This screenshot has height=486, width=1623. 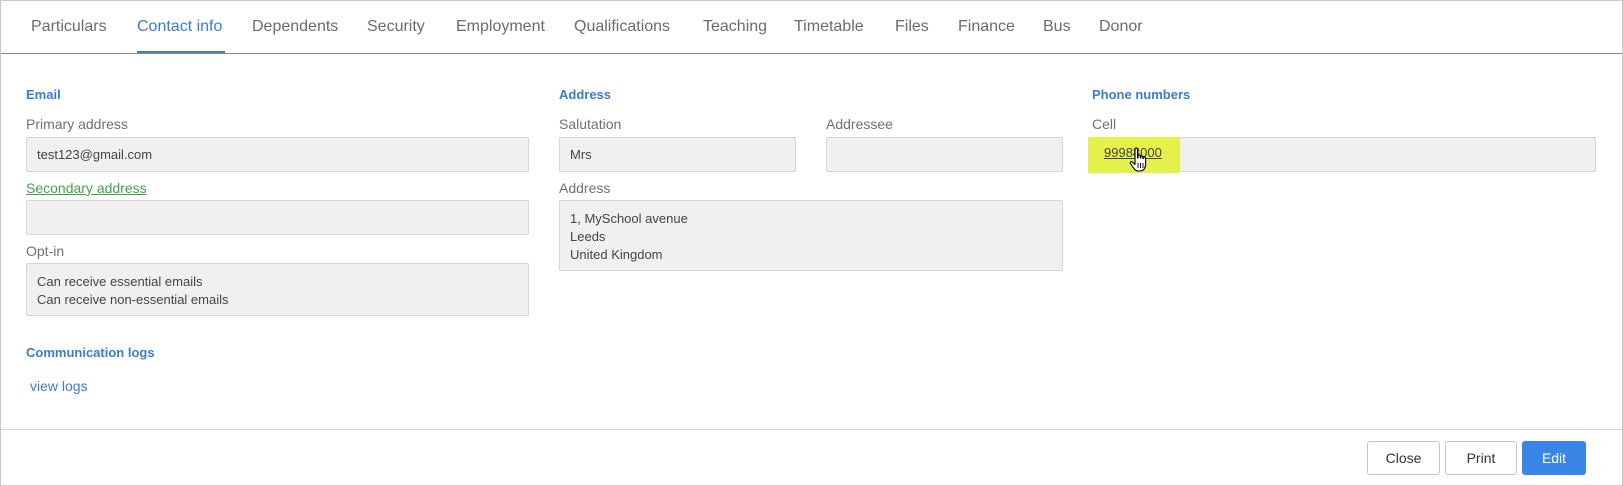 What do you see at coordinates (735, 27) in the screenshot?
I see `tab-teaching: Teaching` at bounding box center [735, 27].